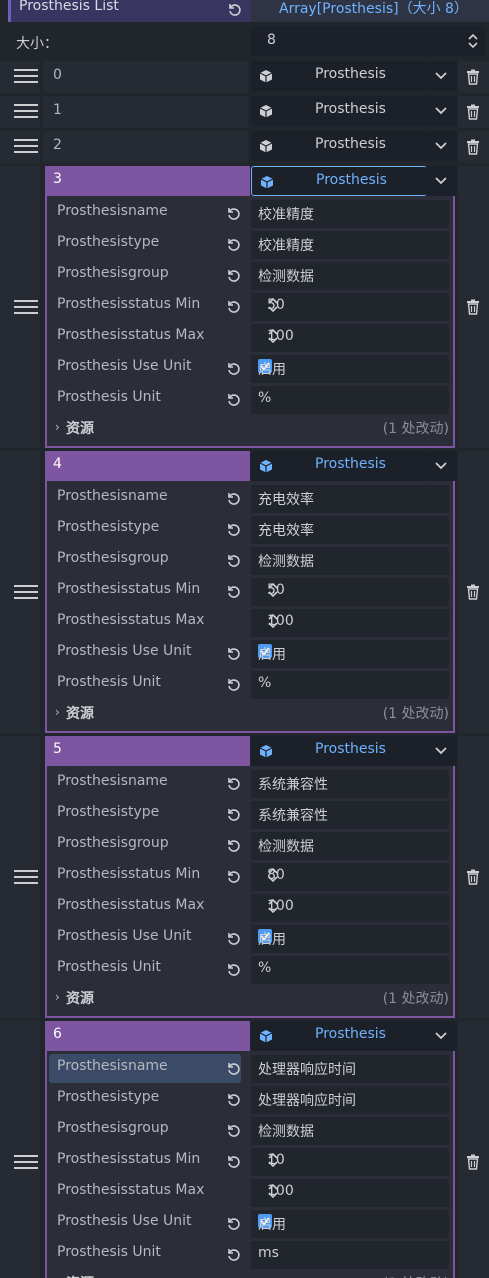 Image resolution: width=489 pixels, height=1278 pixels. I want to click on min-spinbox: 80, so click(350, 877).